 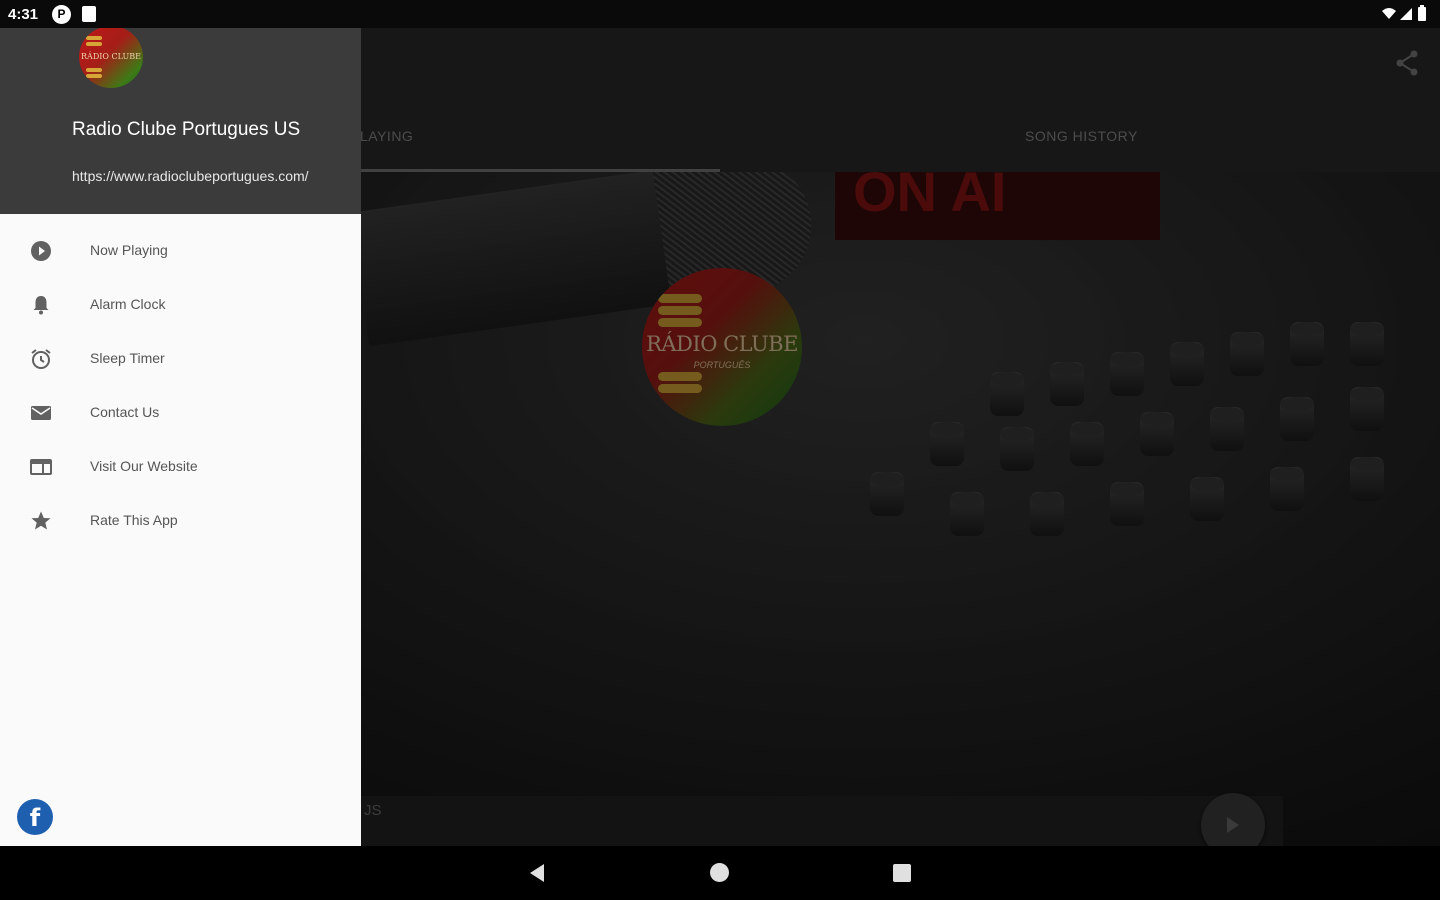 I want to click on status-right-icons, so click(x=1406, y=16).